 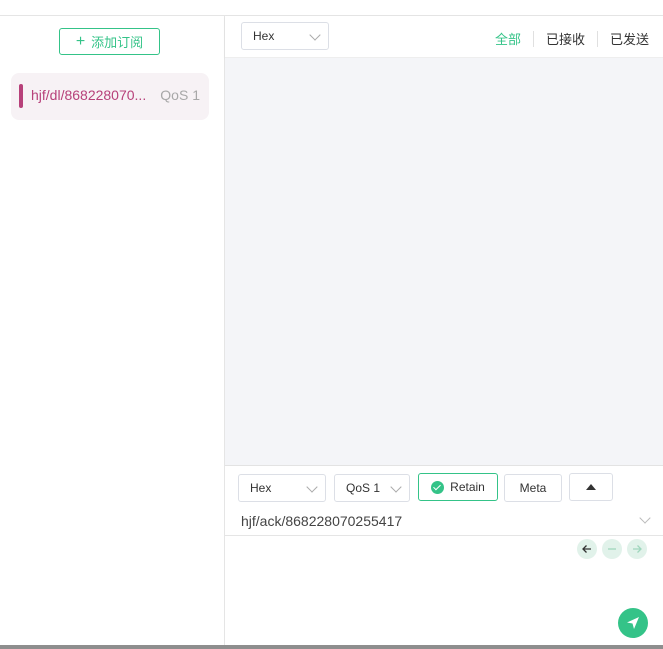 I want to click on message-filter-tabs: 全部 已接收 已发送, so click(x=566, y=38).